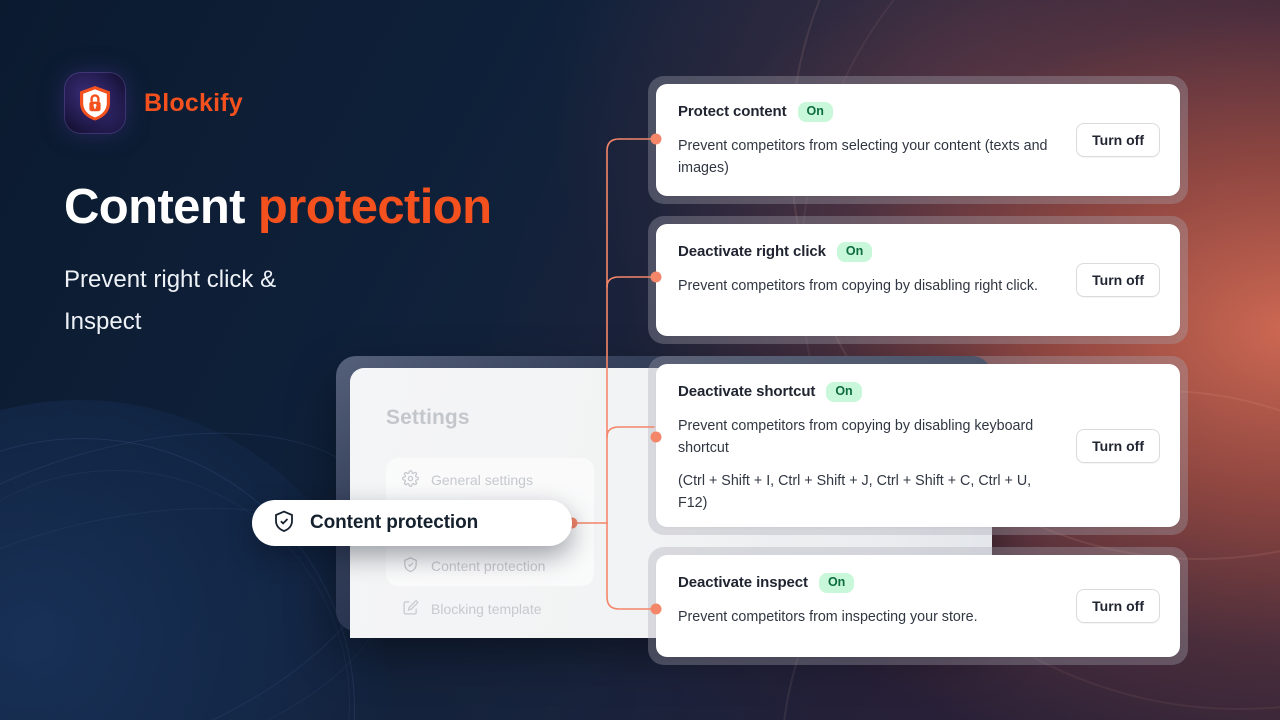 The image size is (1280, 720). I want to click on feature-card-header: Deactivate inspect On, so click(869, 583).